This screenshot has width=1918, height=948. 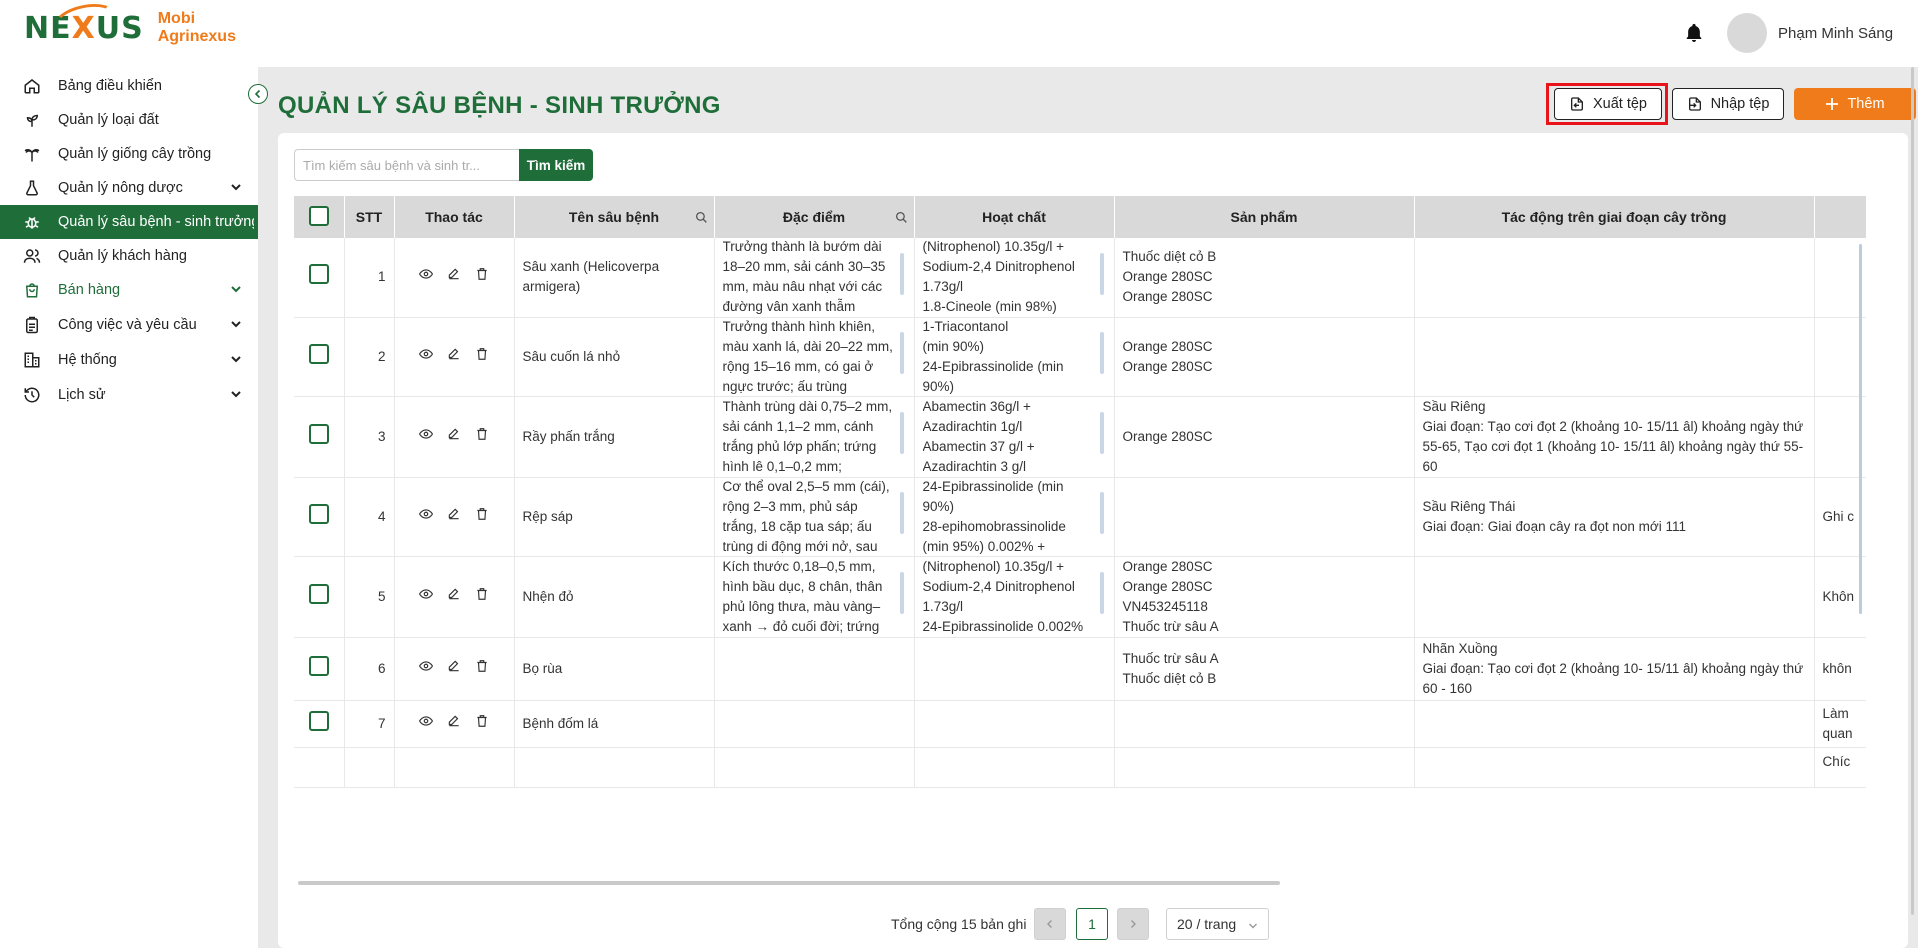 I want to click on import-button: Nhập tệp, so click(x=1728, y=104).